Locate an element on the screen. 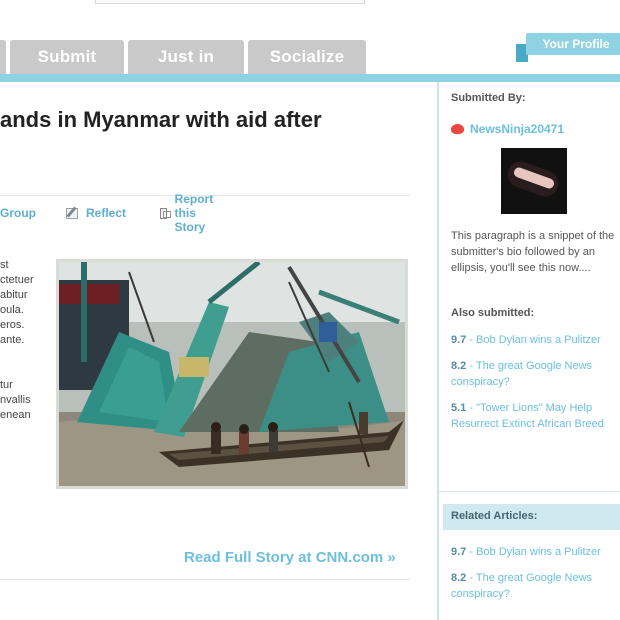 The image size is (620, 620). user-badge-icon is located at coordinates (457, 129).